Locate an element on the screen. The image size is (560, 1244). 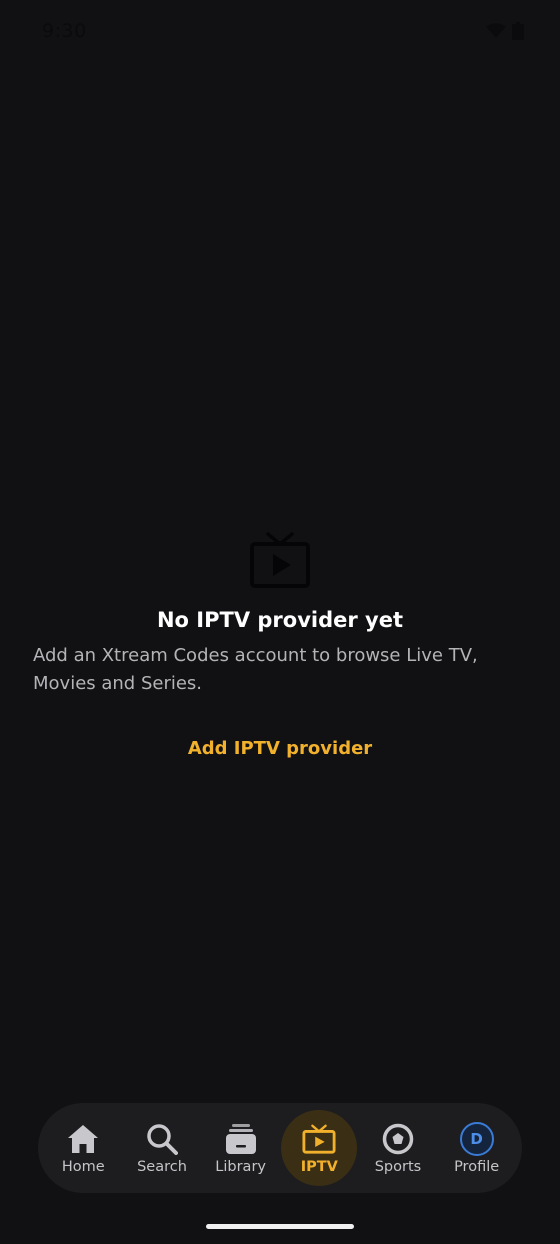
nav-label-library: Library is located at coordinates (240, 1166).